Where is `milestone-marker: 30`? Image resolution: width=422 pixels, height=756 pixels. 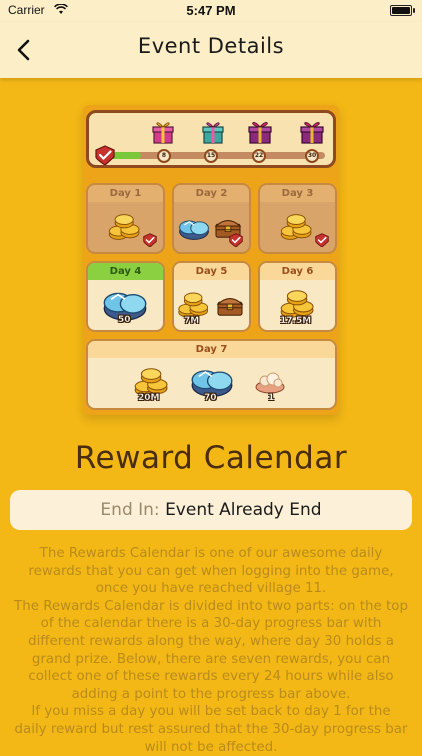
milestone-marker: 30 is located at coordinates (312, 156).